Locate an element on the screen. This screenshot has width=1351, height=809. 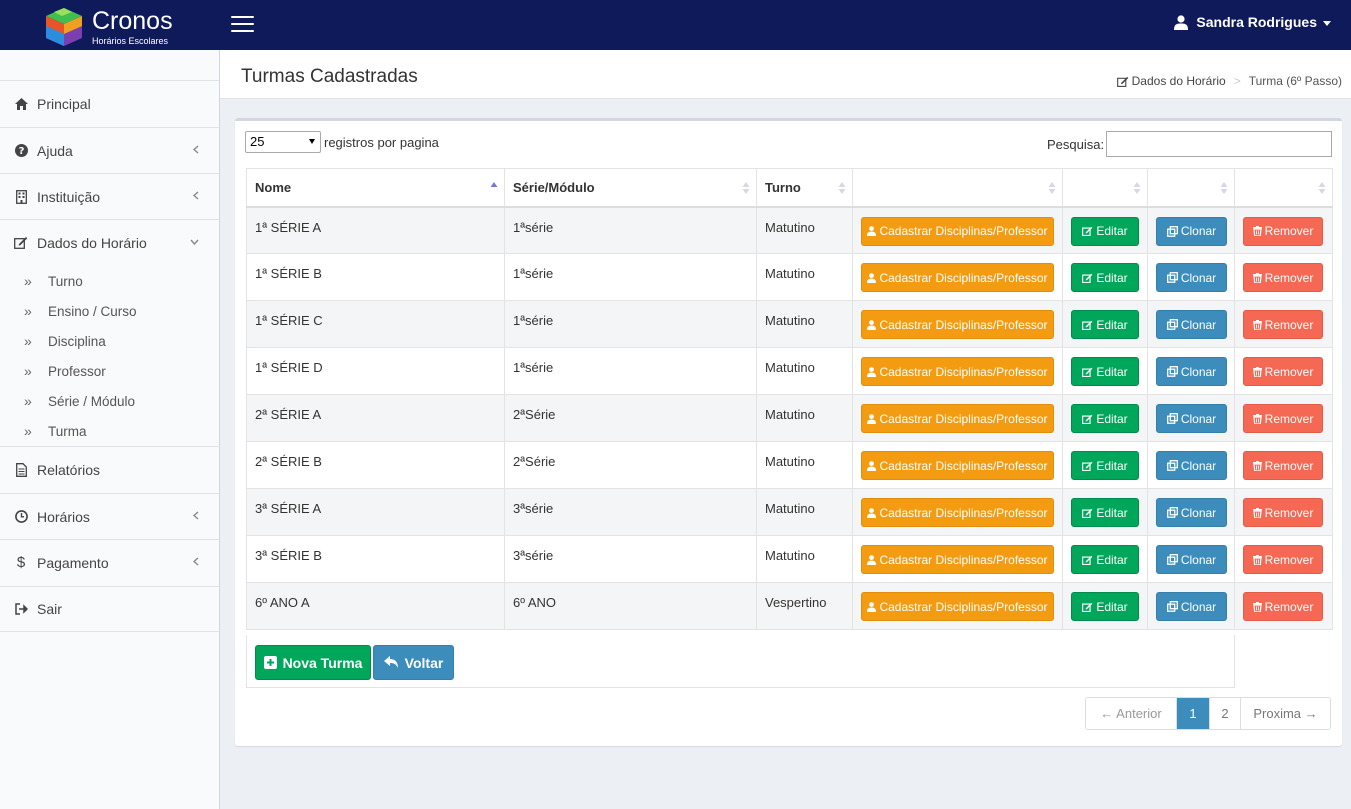
button-label: Editar is located at coordinates (1112, 465).